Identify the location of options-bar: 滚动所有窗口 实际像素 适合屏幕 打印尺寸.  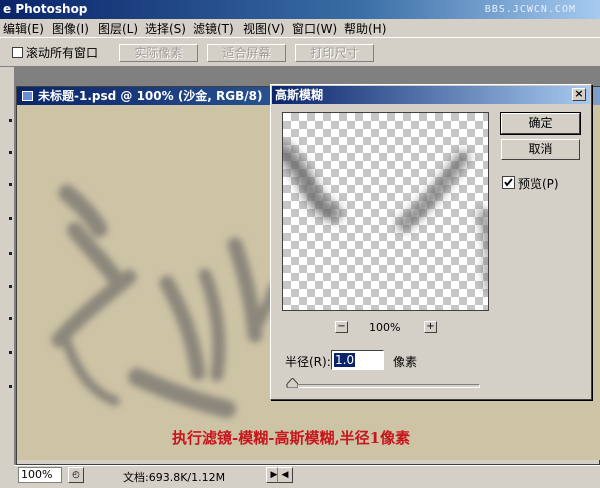
(300, 52).